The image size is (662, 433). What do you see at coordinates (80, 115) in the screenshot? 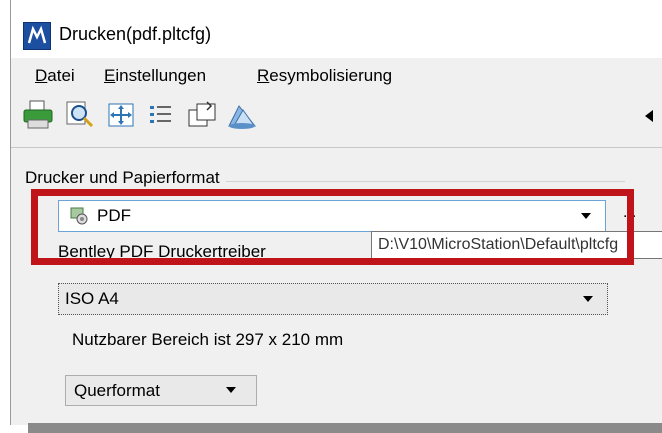
I see `print-preview-icon` at bounding box center [80, 115].